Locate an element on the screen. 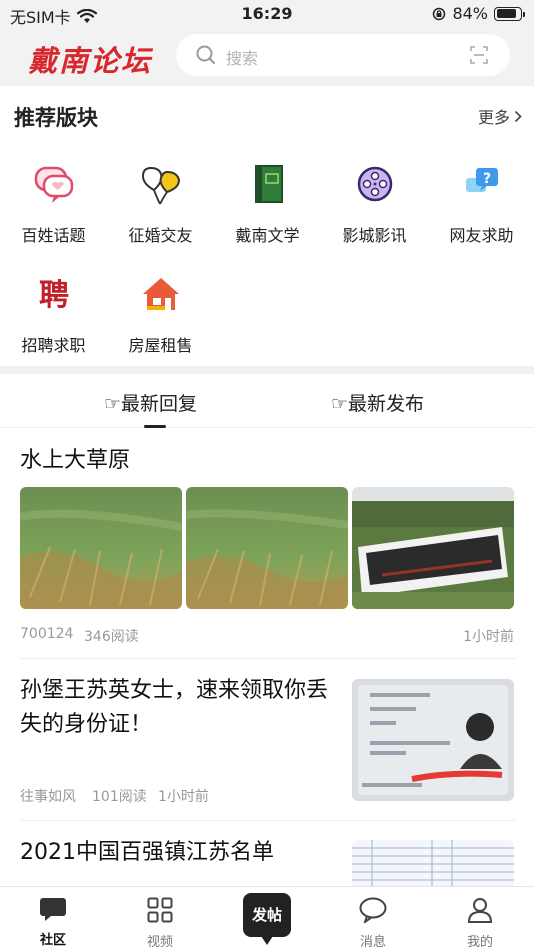  more-link: 更多 is located at coordinates (500, 116).